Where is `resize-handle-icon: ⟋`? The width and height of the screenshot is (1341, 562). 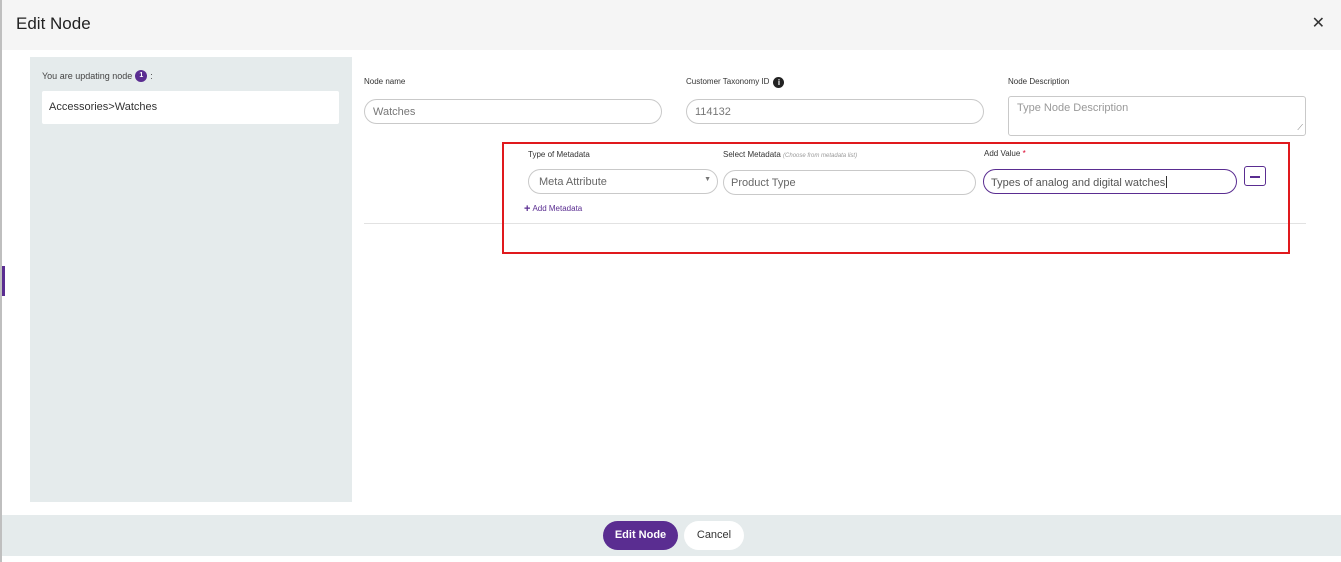 resize-handle-icon: ⟋ is located at coordinates (1300, 128).